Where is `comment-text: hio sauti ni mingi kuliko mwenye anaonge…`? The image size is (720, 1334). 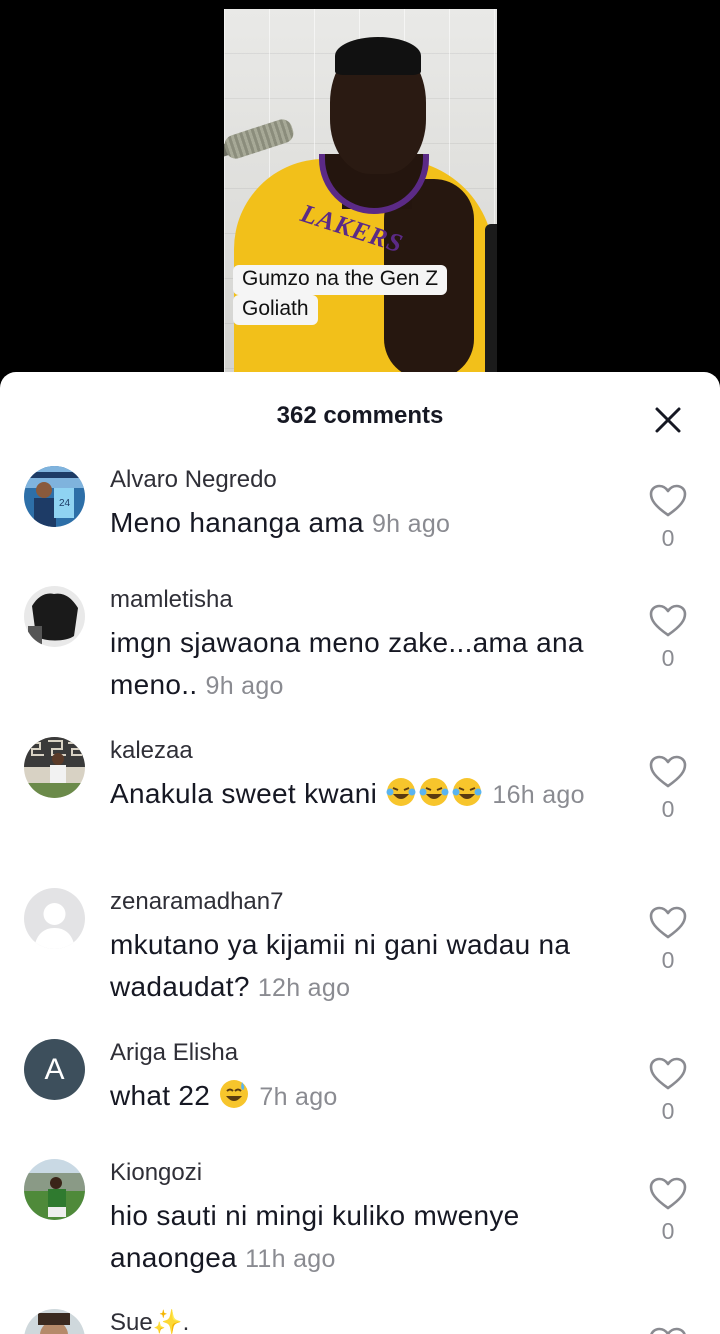
comment-text: hio sauti ni mingi kuliko mwenye anaonge… is located at coordinates (370, 1237).